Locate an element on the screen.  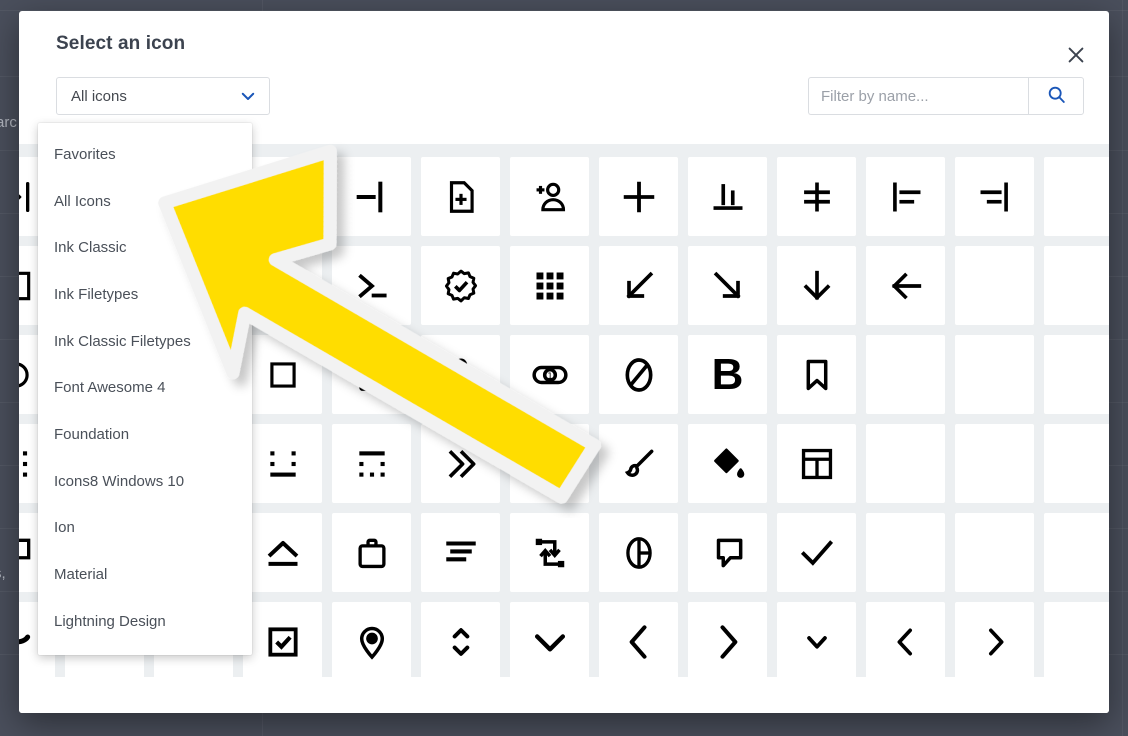
close-icon is located at coordinates (1076, 55).